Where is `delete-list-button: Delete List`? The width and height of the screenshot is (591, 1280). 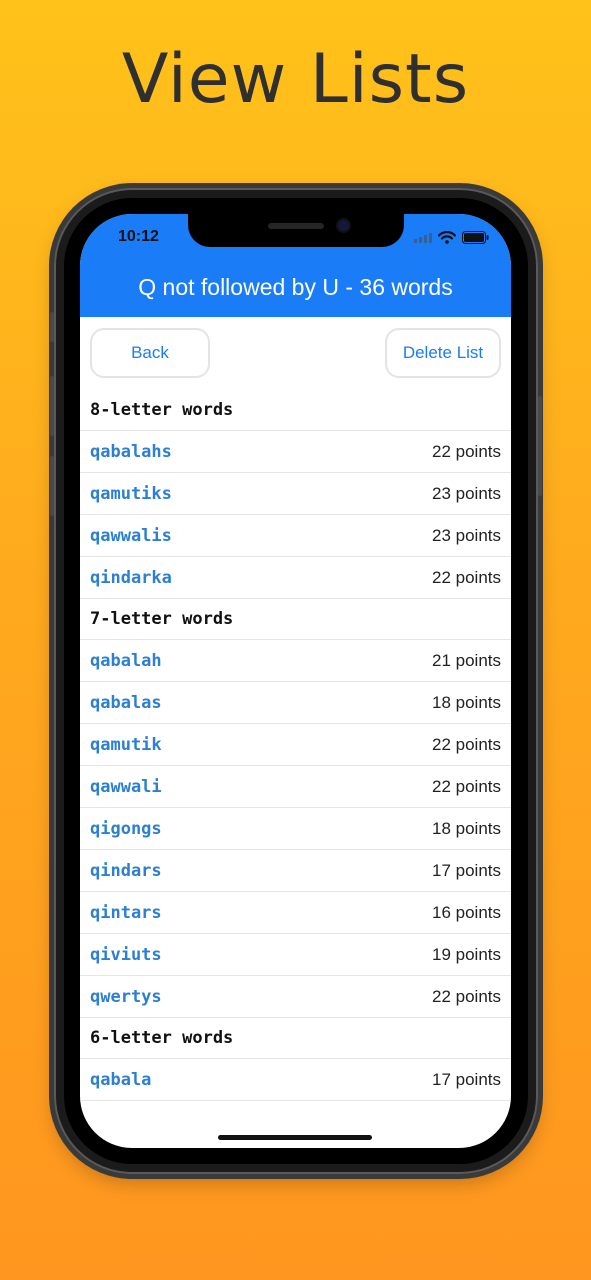 delete-list-button: Delete List is located at coordinates (443, 353).